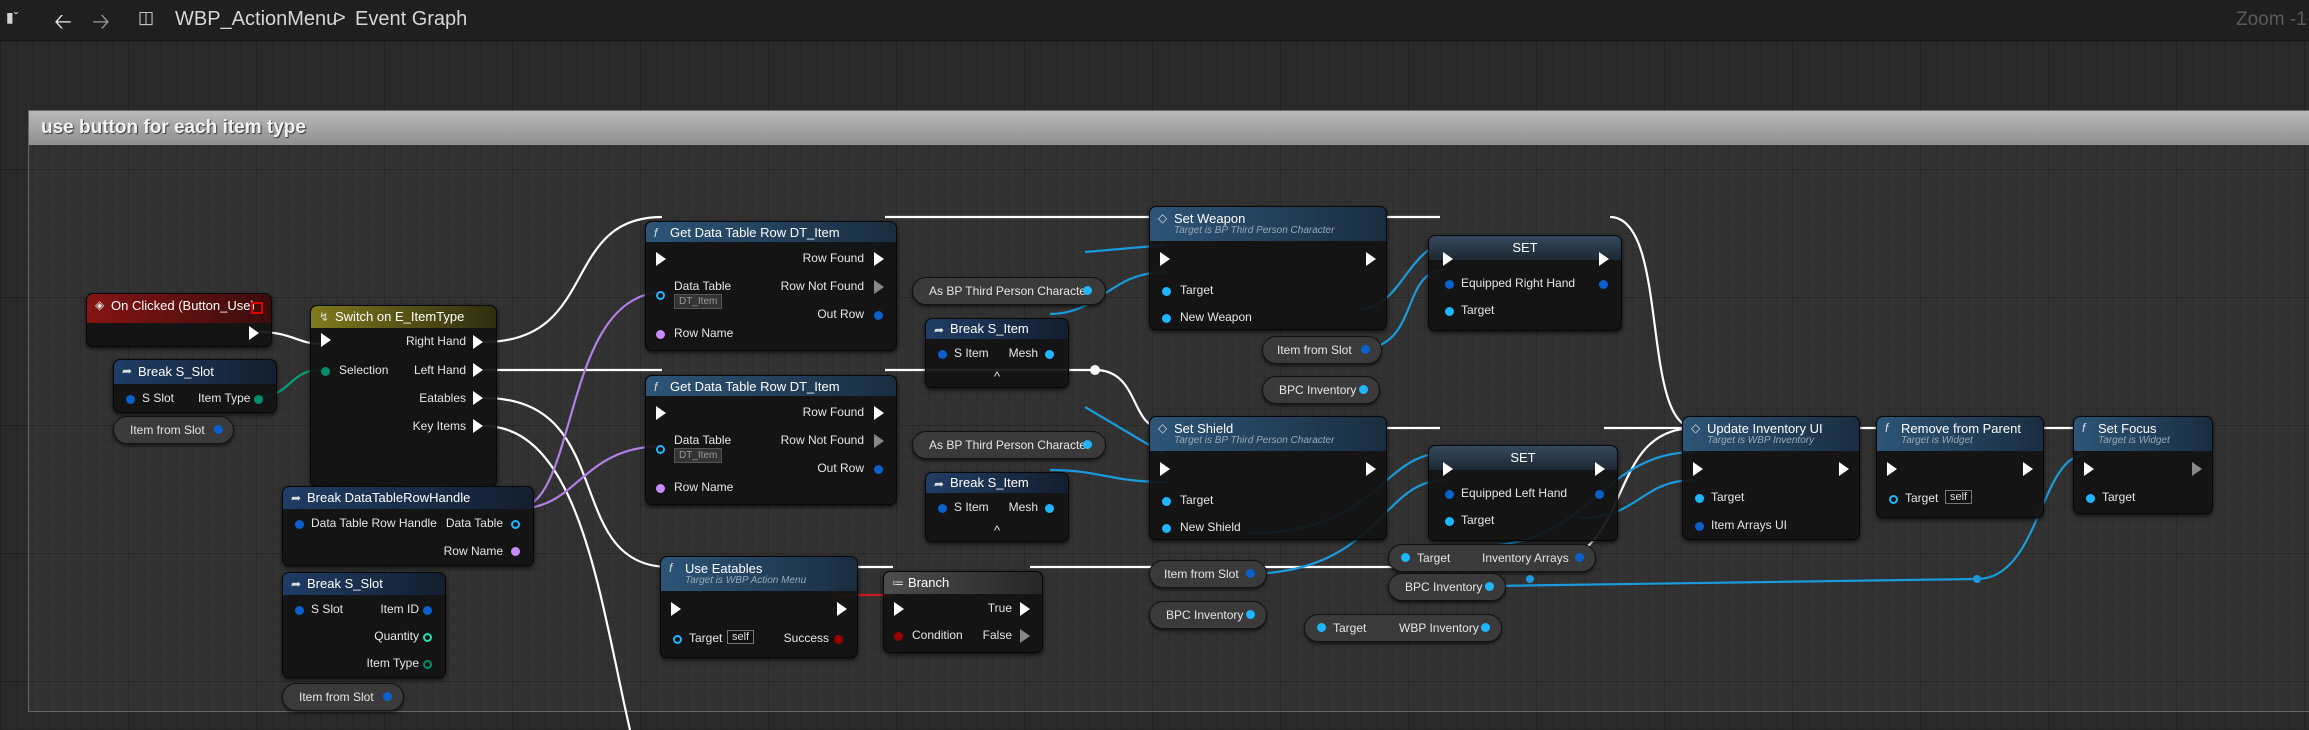 This screenshot has width=2309, height=730. Describe the element at coordinates (1166, 318) in the screenshot. I see `new-weapon-input-pin` at that location.